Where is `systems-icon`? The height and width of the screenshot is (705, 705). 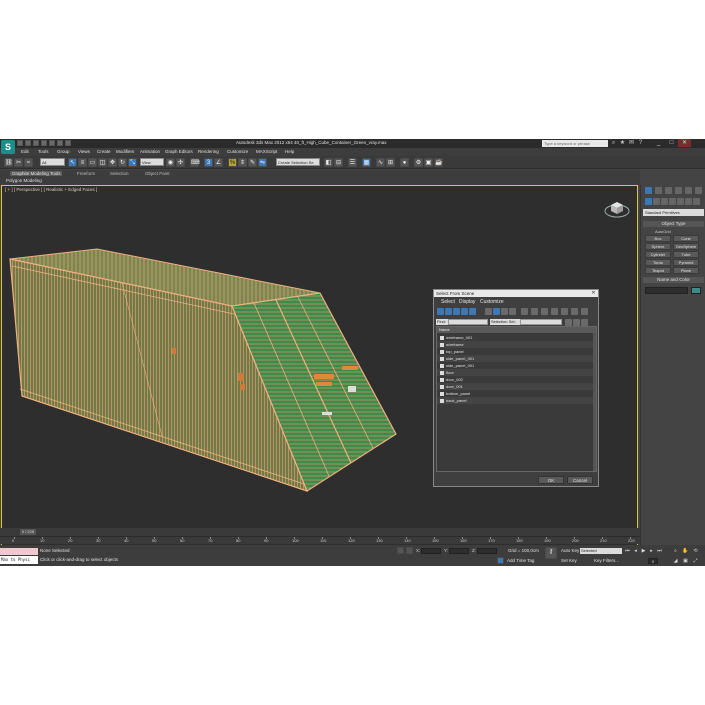 systems-icon is located at coordinates (696, 201).